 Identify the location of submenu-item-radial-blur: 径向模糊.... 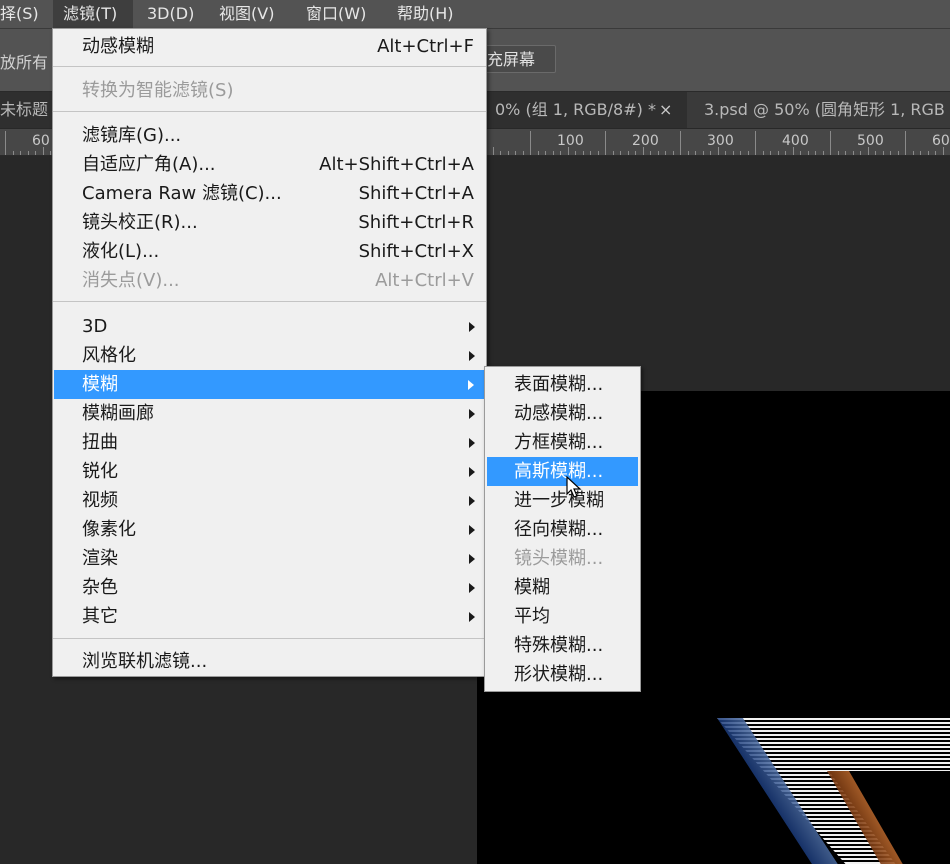
(562, 529).